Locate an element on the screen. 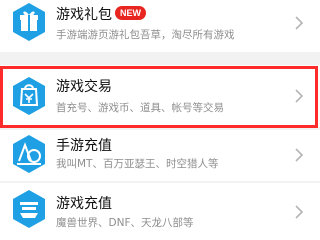  item-subtitle: 手游端游页游礼包吾草，淘尽所有游戏 is located at coordinates (145, 35).